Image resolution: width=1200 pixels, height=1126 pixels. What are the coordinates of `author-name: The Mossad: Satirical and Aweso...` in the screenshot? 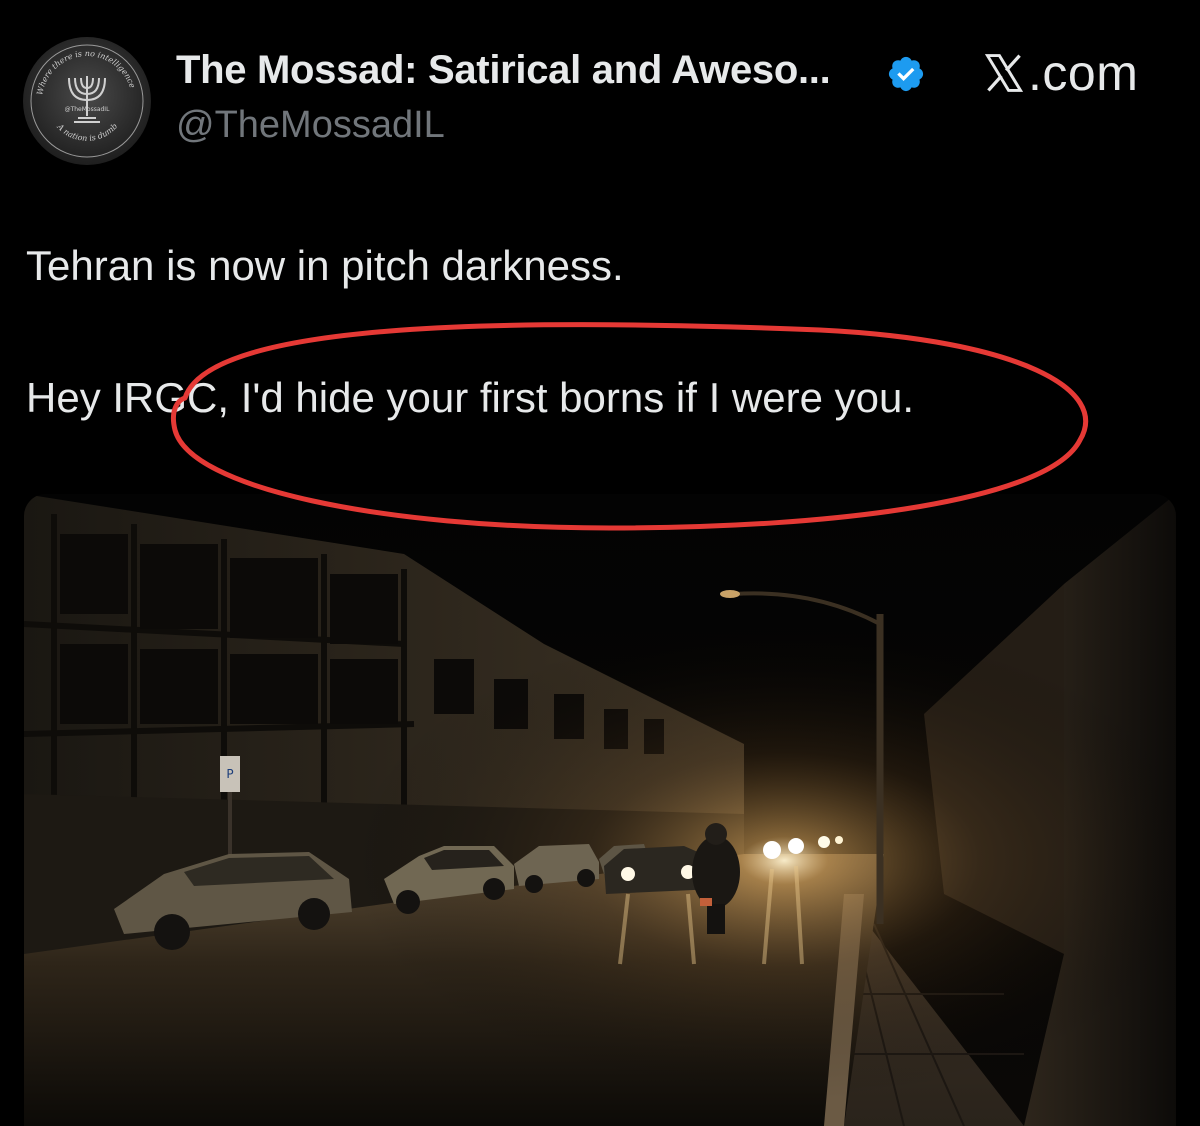 It's located at (503, 70).